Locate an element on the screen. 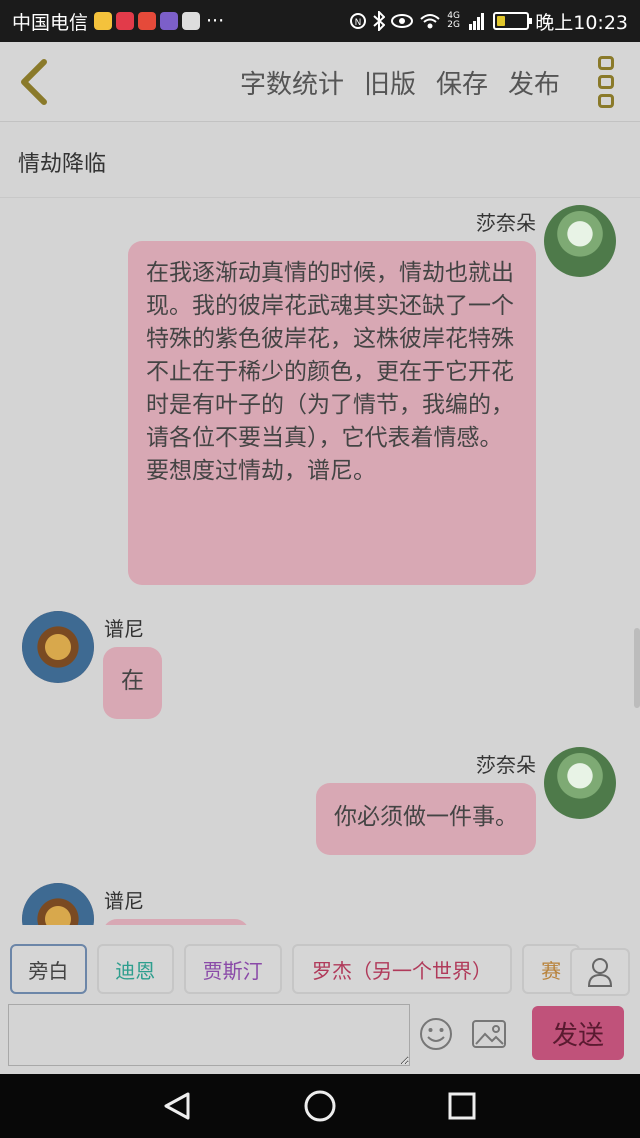 This screenshot has height=1138, width=640. message-right: 莎奈朵 你必须做一件事。 is located at coordinates (320, 804).